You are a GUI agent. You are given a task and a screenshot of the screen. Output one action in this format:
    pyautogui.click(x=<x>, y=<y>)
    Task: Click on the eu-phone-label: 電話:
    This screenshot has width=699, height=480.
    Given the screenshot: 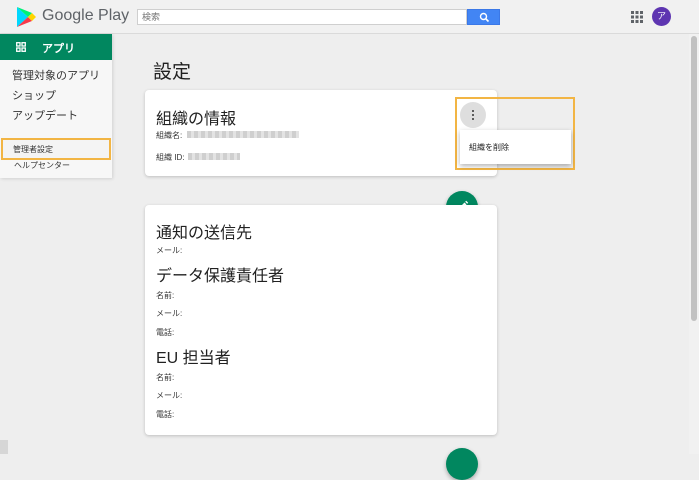 What is the action you would take?
    pyautogui.click(x=165, y=414)
    